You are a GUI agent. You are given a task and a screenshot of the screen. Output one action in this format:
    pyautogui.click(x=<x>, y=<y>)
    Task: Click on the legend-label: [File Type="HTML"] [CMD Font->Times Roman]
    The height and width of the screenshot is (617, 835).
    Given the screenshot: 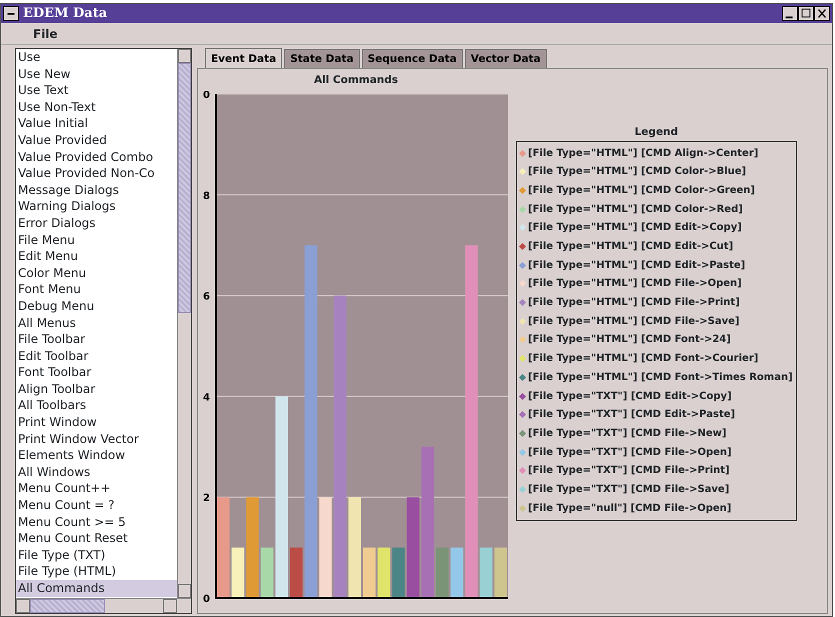 What is the action you would take?
    pyautogui.click(x=660, y=377)
    